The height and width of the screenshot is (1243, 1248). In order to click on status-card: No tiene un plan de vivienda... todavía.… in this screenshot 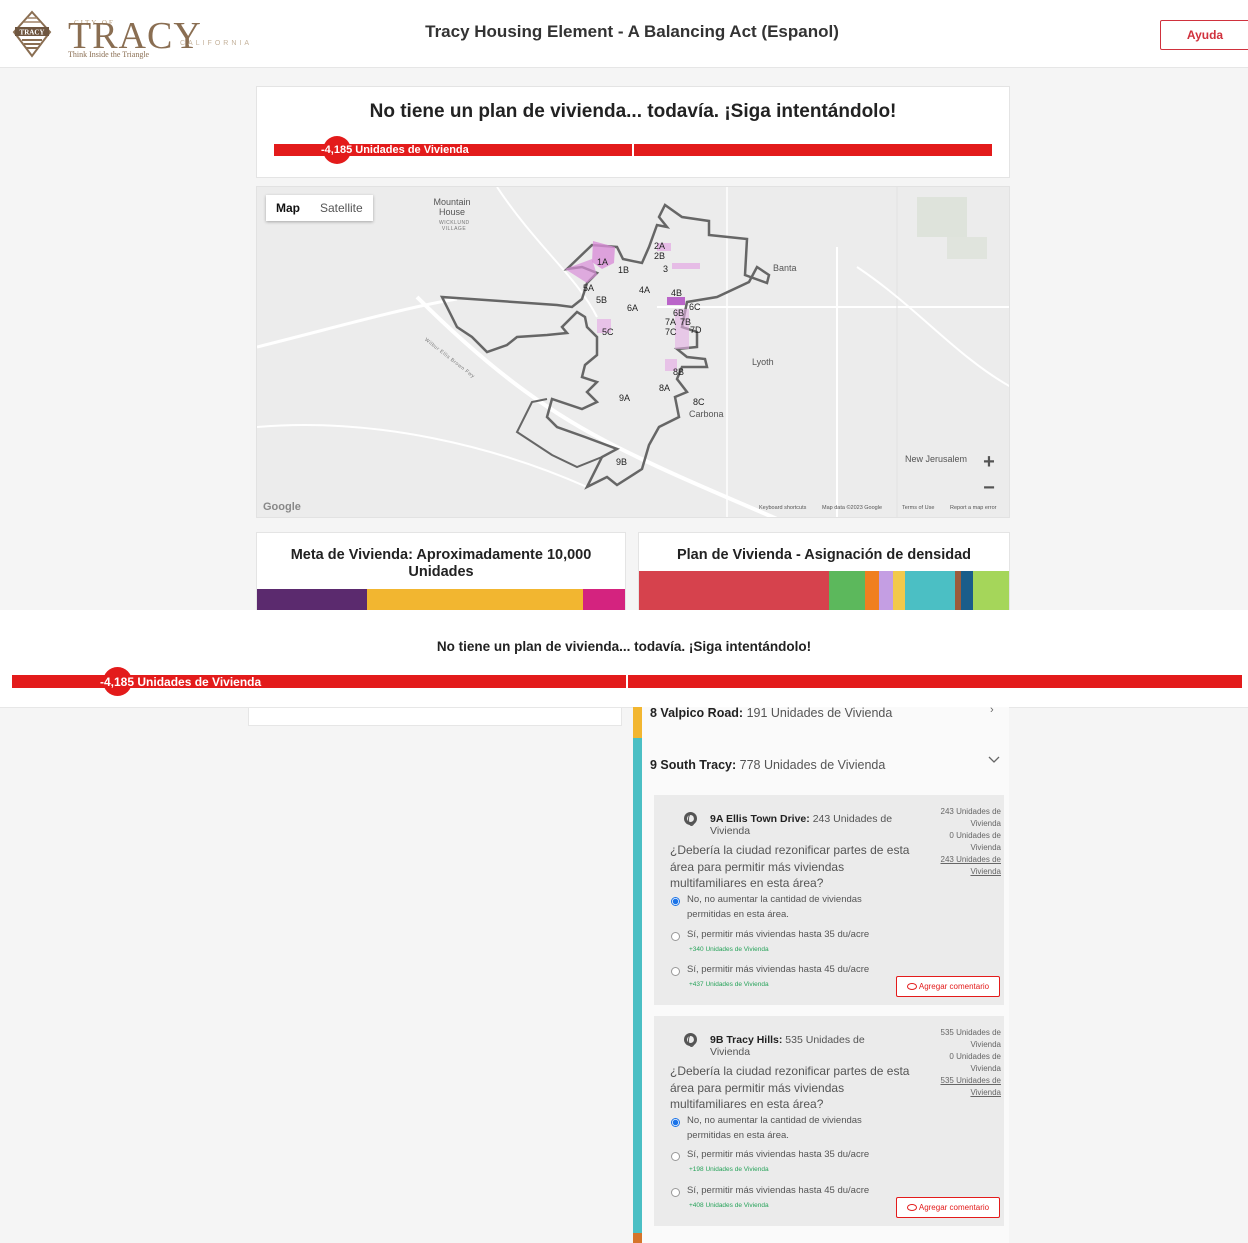, I will do `click(633, 132)`.